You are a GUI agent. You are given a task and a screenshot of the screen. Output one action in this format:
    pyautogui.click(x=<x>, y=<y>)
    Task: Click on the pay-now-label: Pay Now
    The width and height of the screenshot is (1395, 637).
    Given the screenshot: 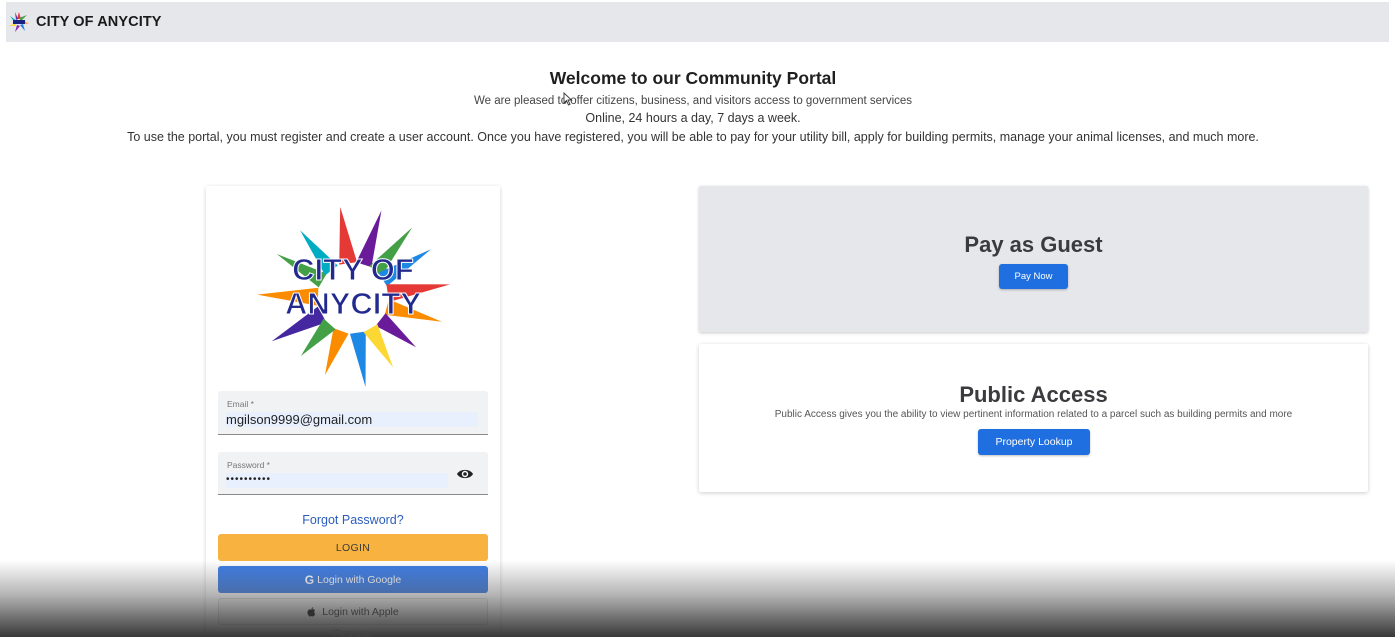 What is the action you would take?
    pyautogui.click(x=1033, y=276)
    